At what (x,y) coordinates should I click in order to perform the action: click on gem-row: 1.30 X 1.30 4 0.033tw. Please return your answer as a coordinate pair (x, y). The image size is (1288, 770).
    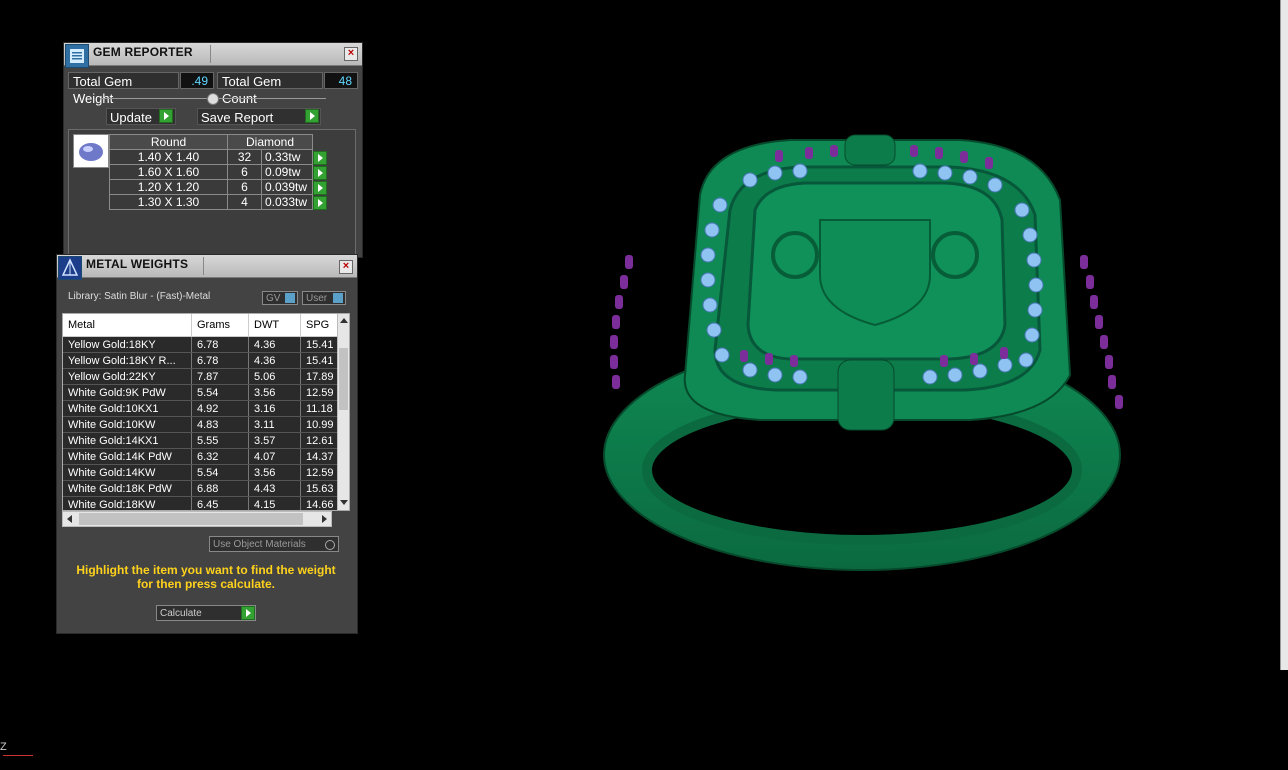
    Looking at the image, I should click on (221, 202).